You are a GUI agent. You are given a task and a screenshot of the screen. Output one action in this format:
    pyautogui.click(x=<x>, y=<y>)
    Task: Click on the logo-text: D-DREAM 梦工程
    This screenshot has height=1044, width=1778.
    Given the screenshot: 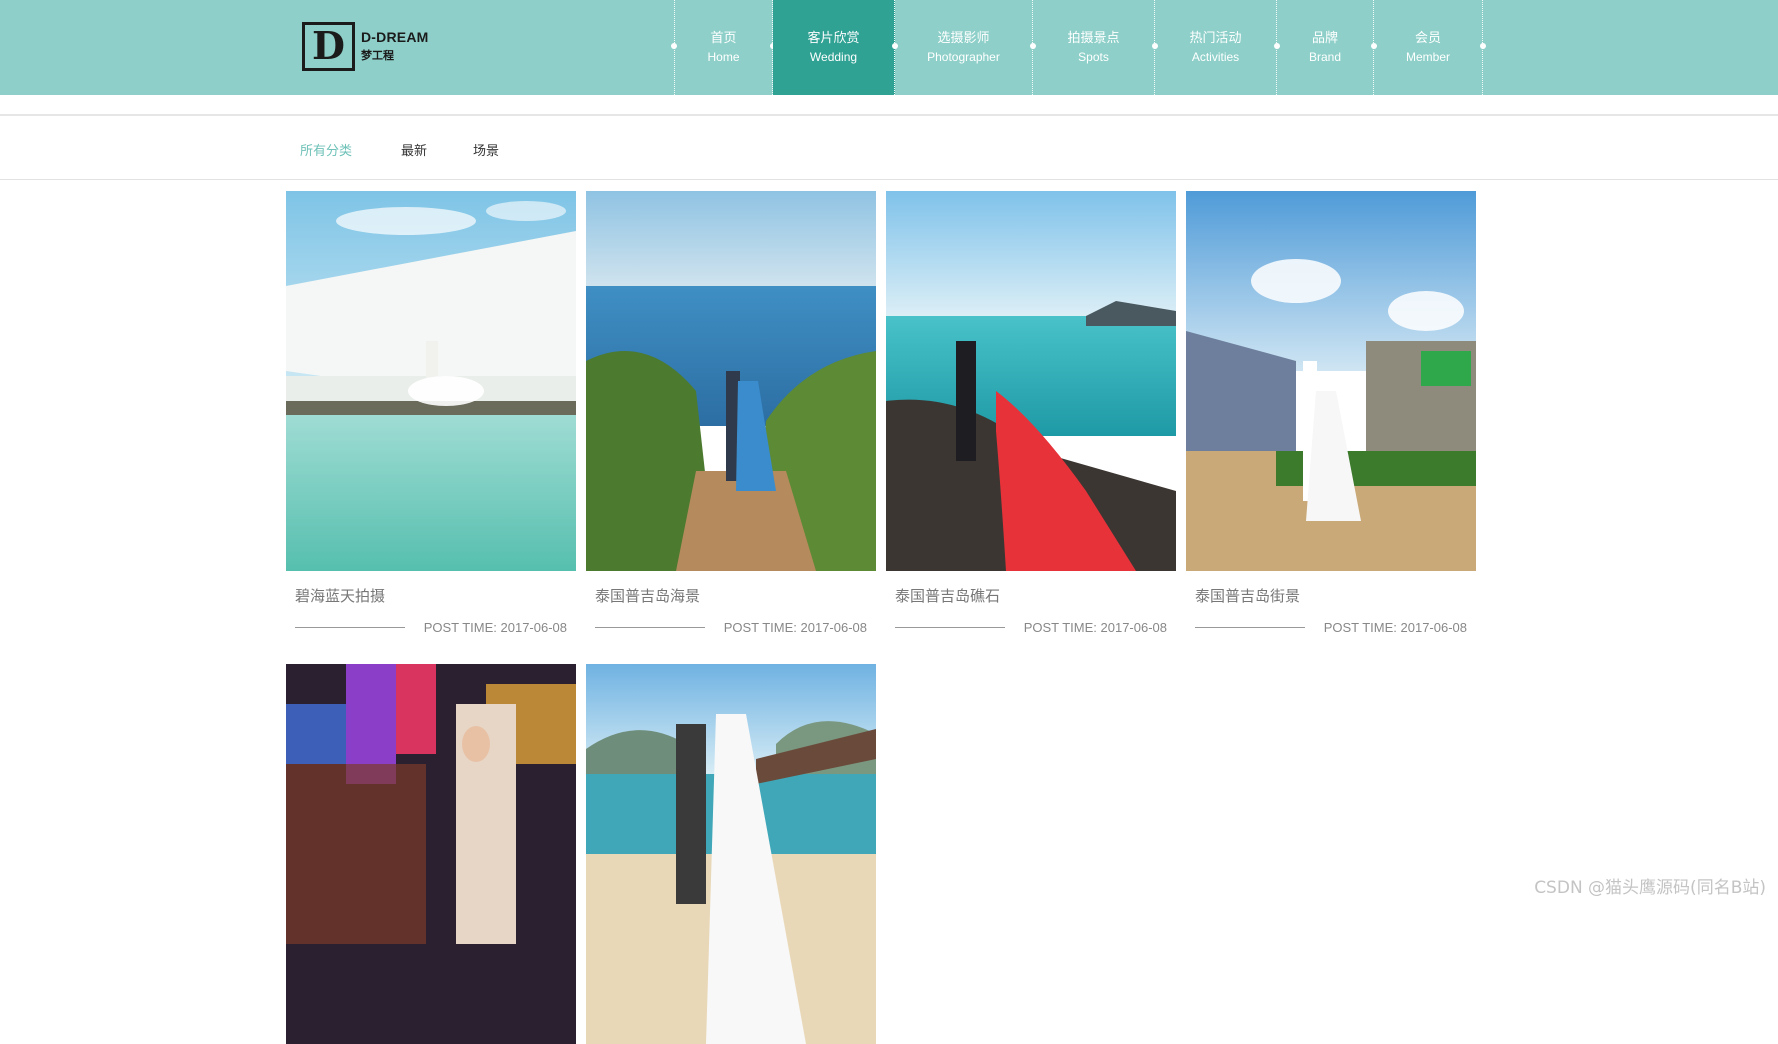 What is the action you would take?
    pyautogui.click(x=395, y=46)
    